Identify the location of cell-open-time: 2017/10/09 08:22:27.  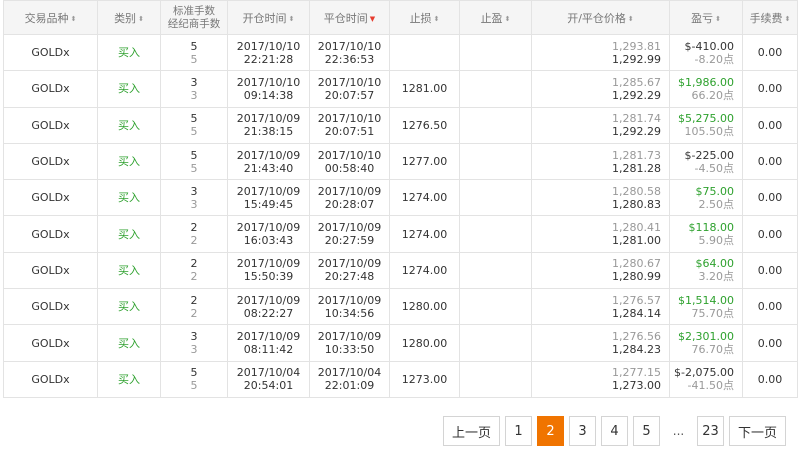
(268, 307).